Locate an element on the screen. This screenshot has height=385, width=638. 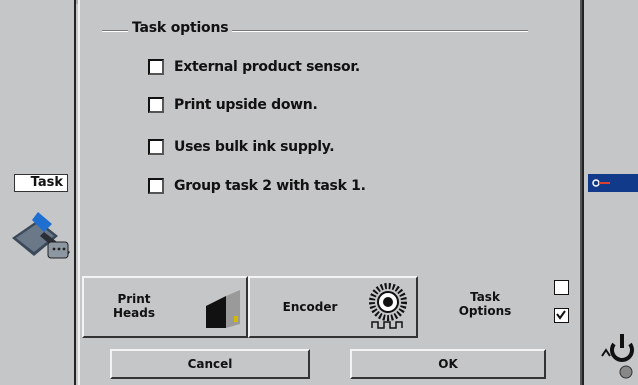
left-panel is located at coordinates (38, 192).